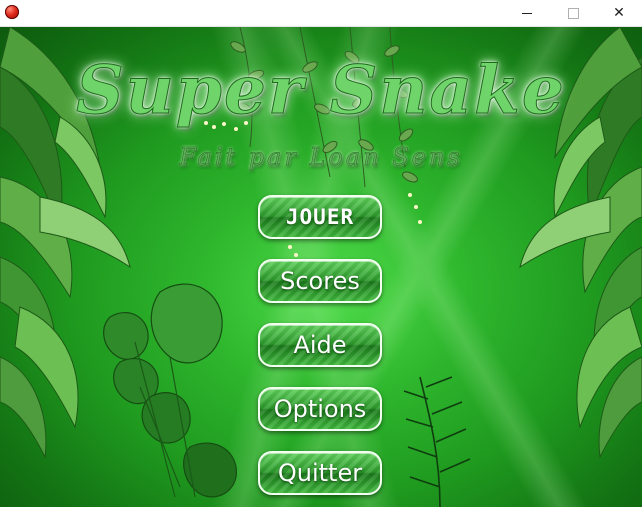 The width and height of the screenshot is (642, 507). I want to click on quit-button: Quitter, so click(320, 473).